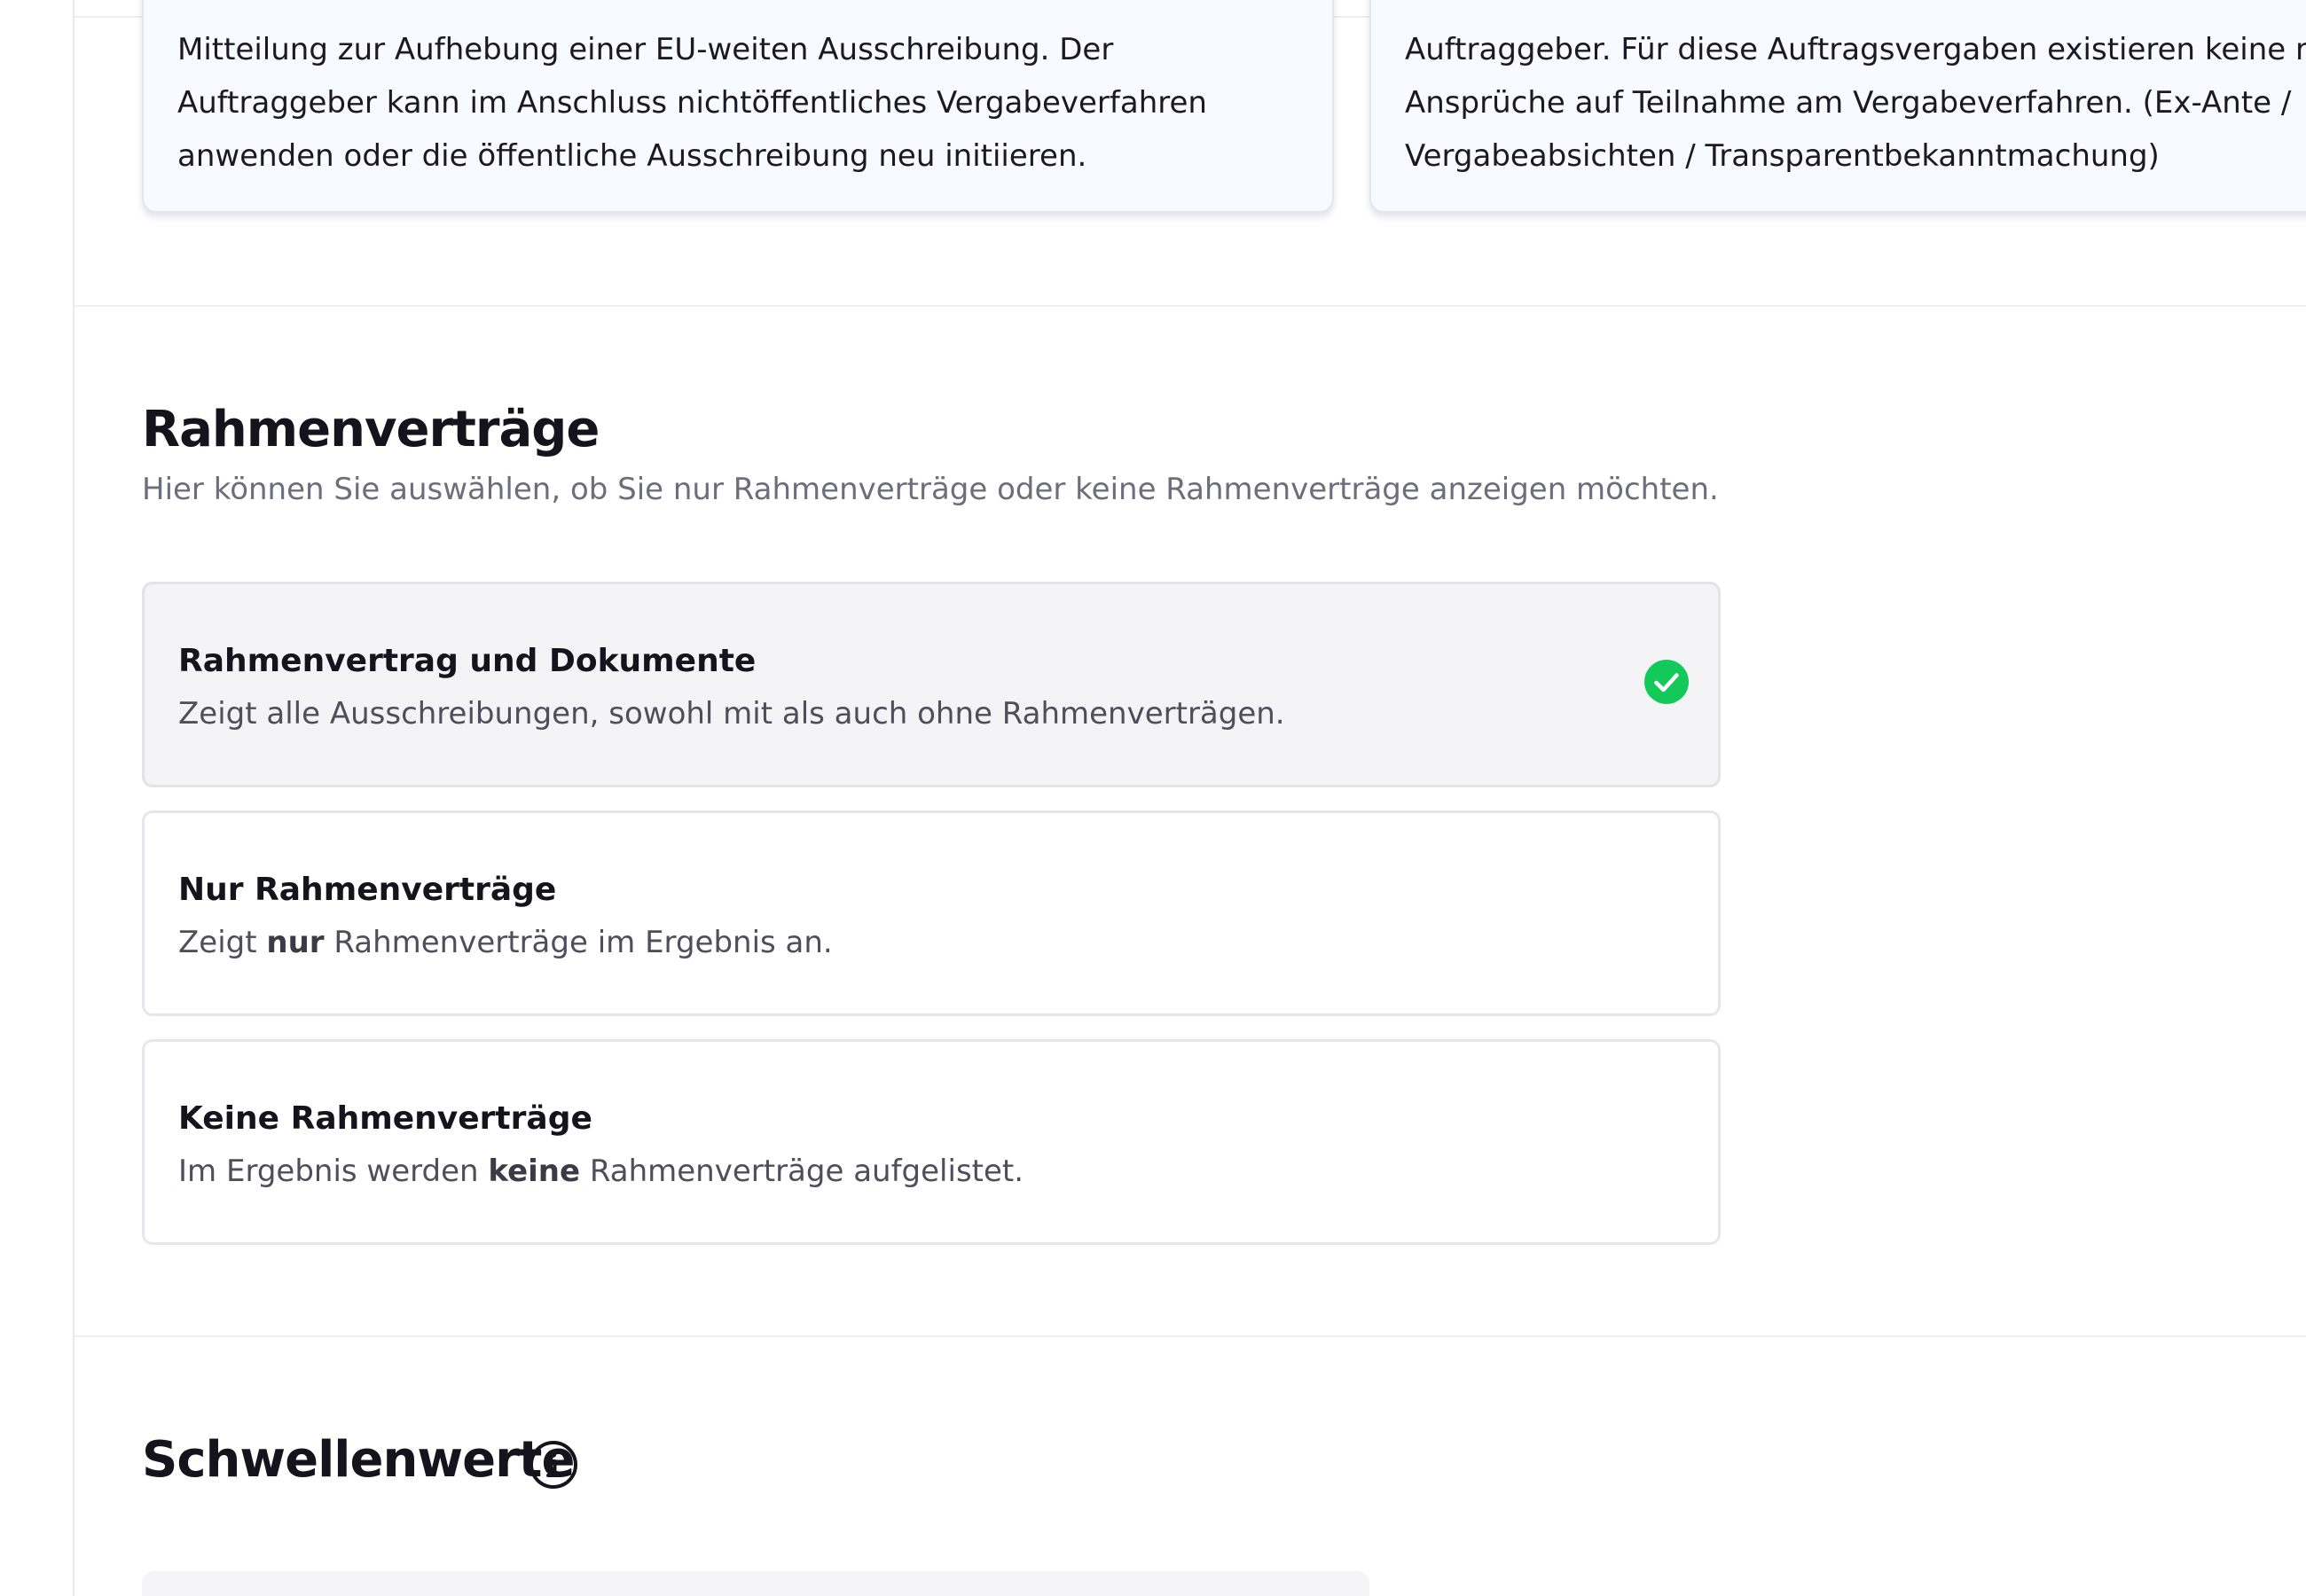 This screenshot has height=1596, width=2306. I want to click on schwellen-section-title: Schwellenwerte, so click(358, 1460).